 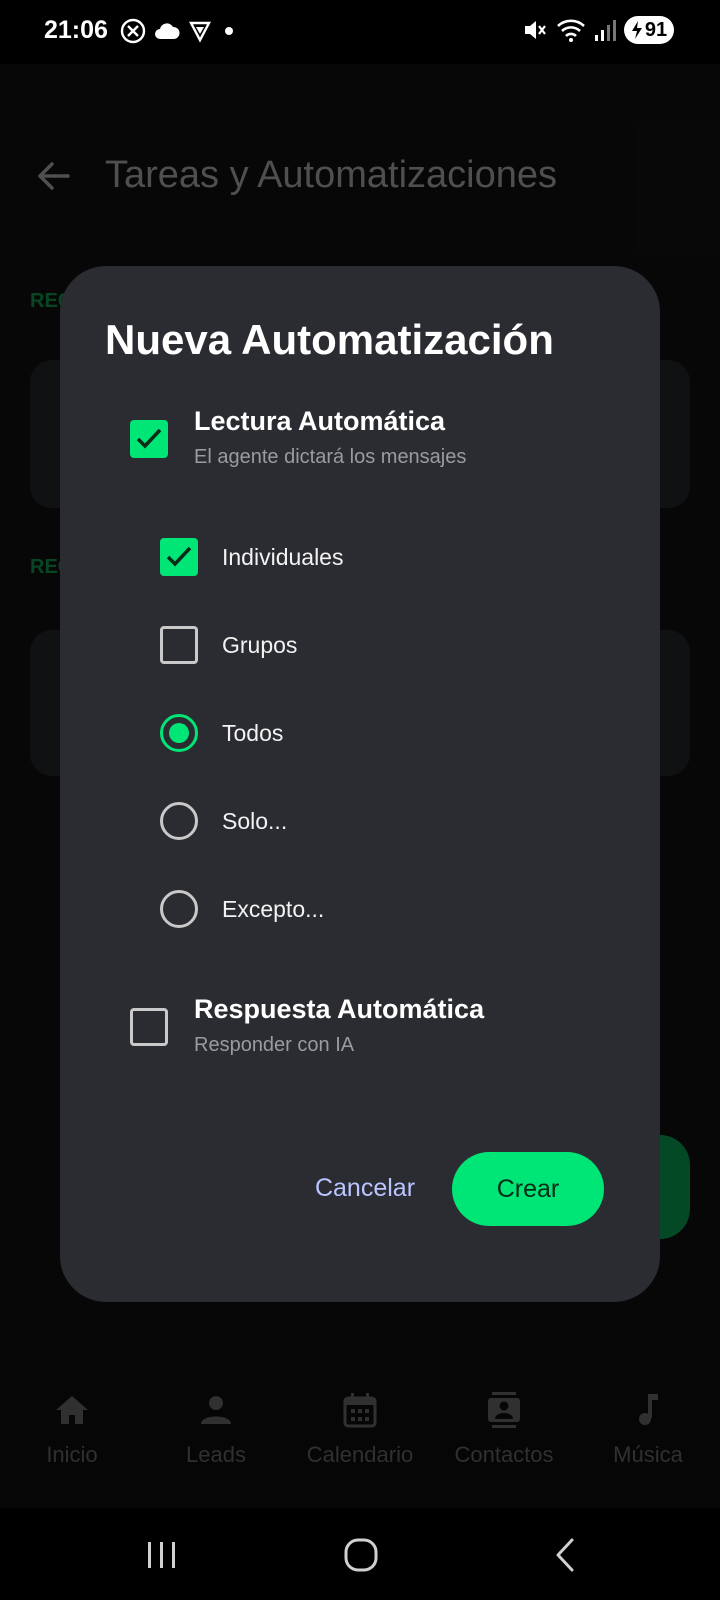 What do you see at coordinates (571, 30) in the screenshot?
I see `wifi-icon` at bounding box center [571, 30].